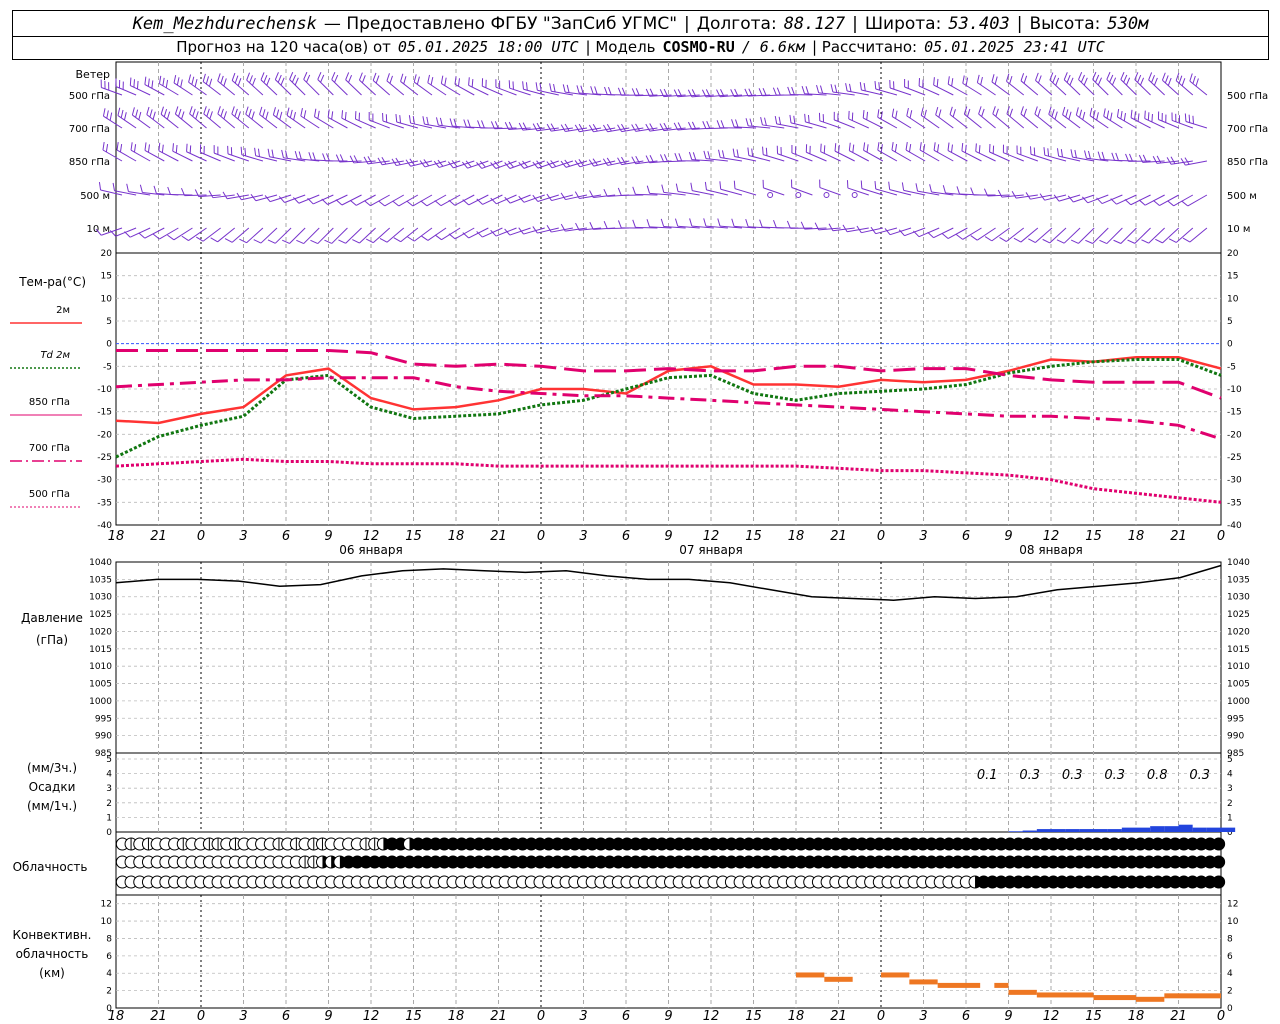 Image resolution: width=1280 pixels, height=1024 pixels. I want to click on hour-tick-mid: 18, so click(1136, 536).